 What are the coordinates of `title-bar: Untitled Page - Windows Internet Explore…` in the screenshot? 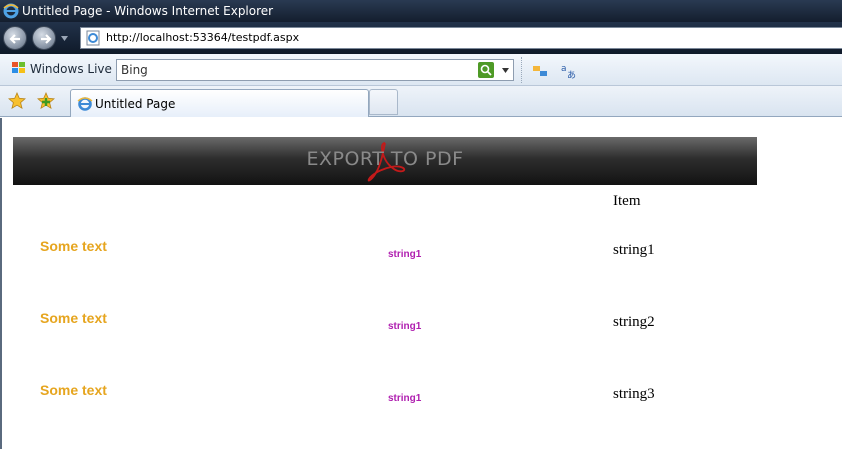 It's located at (421, 11).